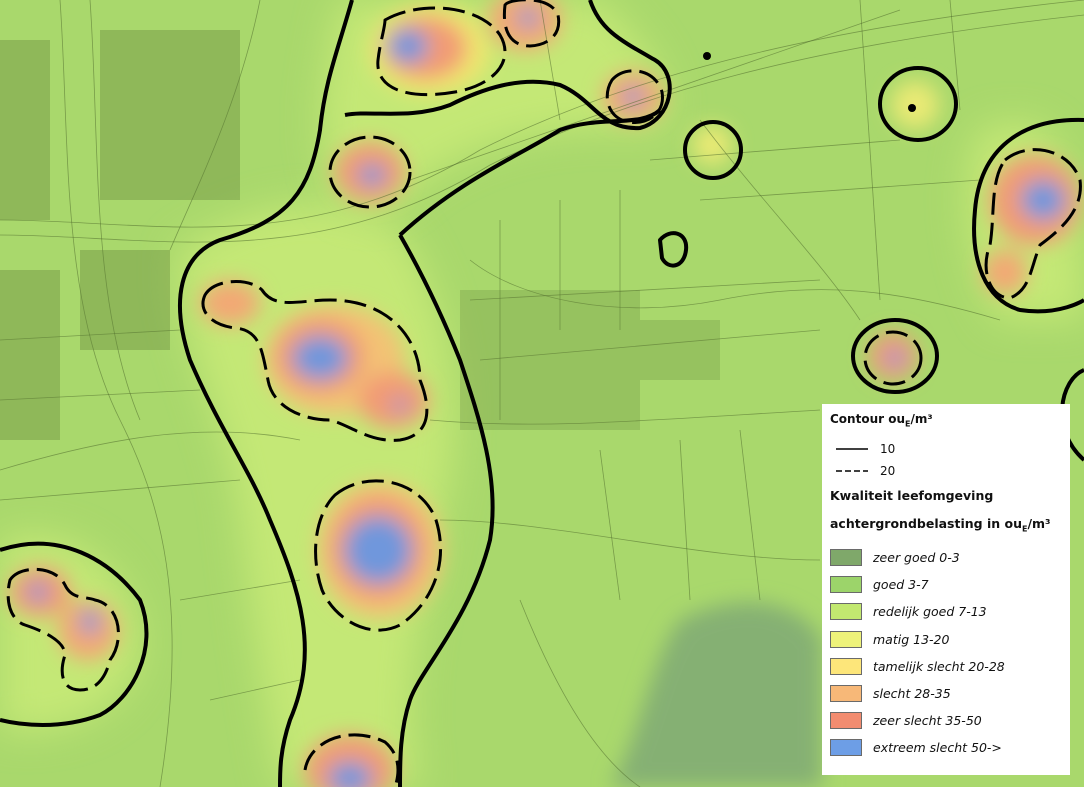 The image size is (1084, 787). I want to click on legend-class-label: redelijk goed 7-13, so click(930, 612).